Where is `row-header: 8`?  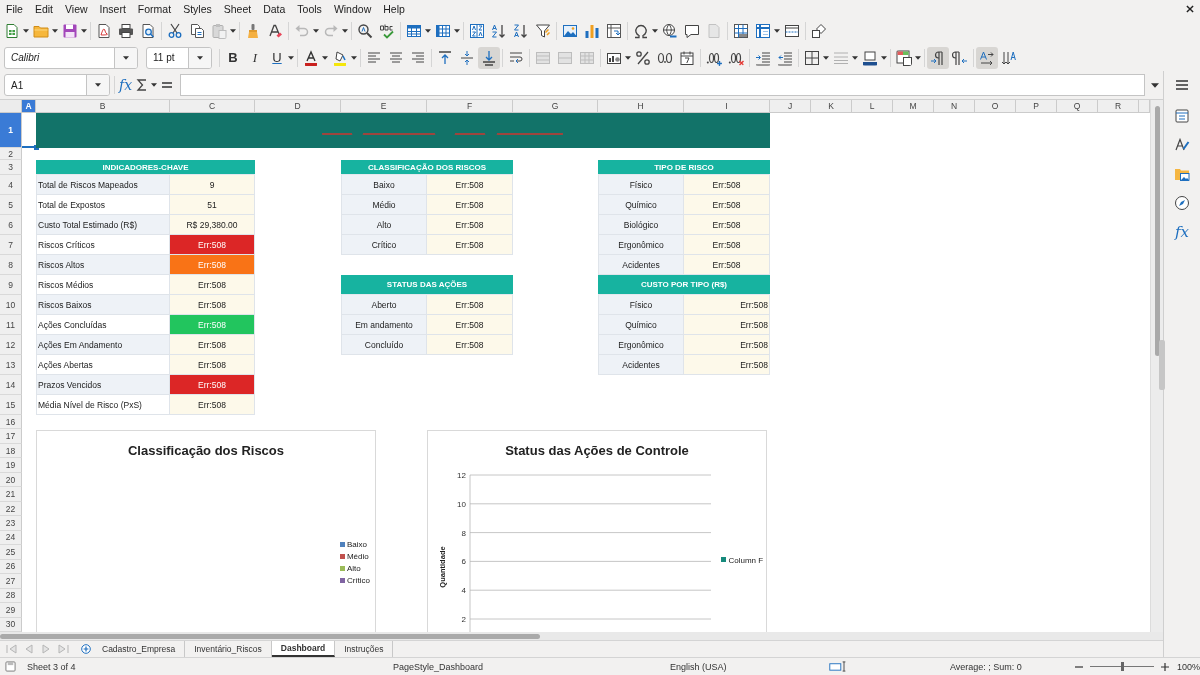
row-header: 8 is located at coordinates (11, 265).